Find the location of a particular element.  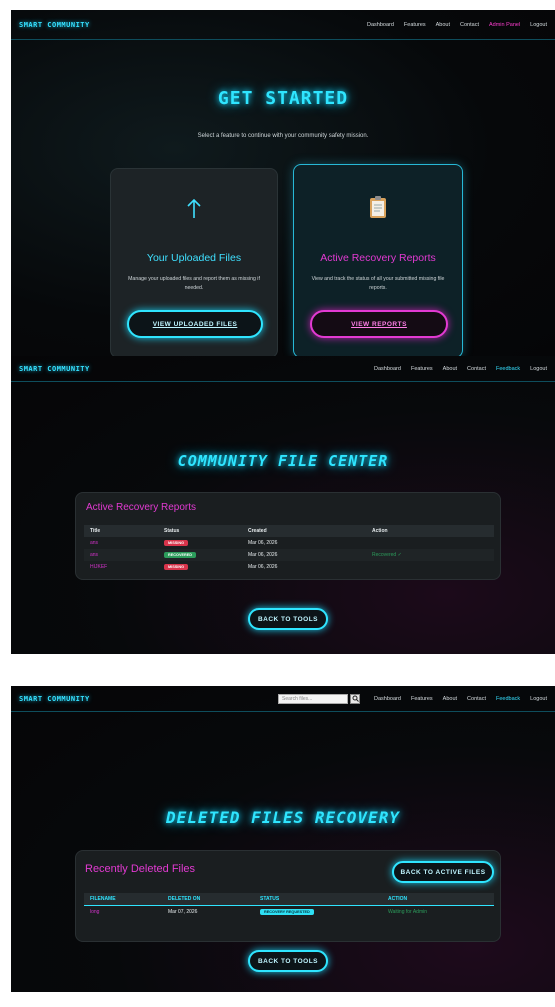

search-icon is located at coordinates (355, 698).